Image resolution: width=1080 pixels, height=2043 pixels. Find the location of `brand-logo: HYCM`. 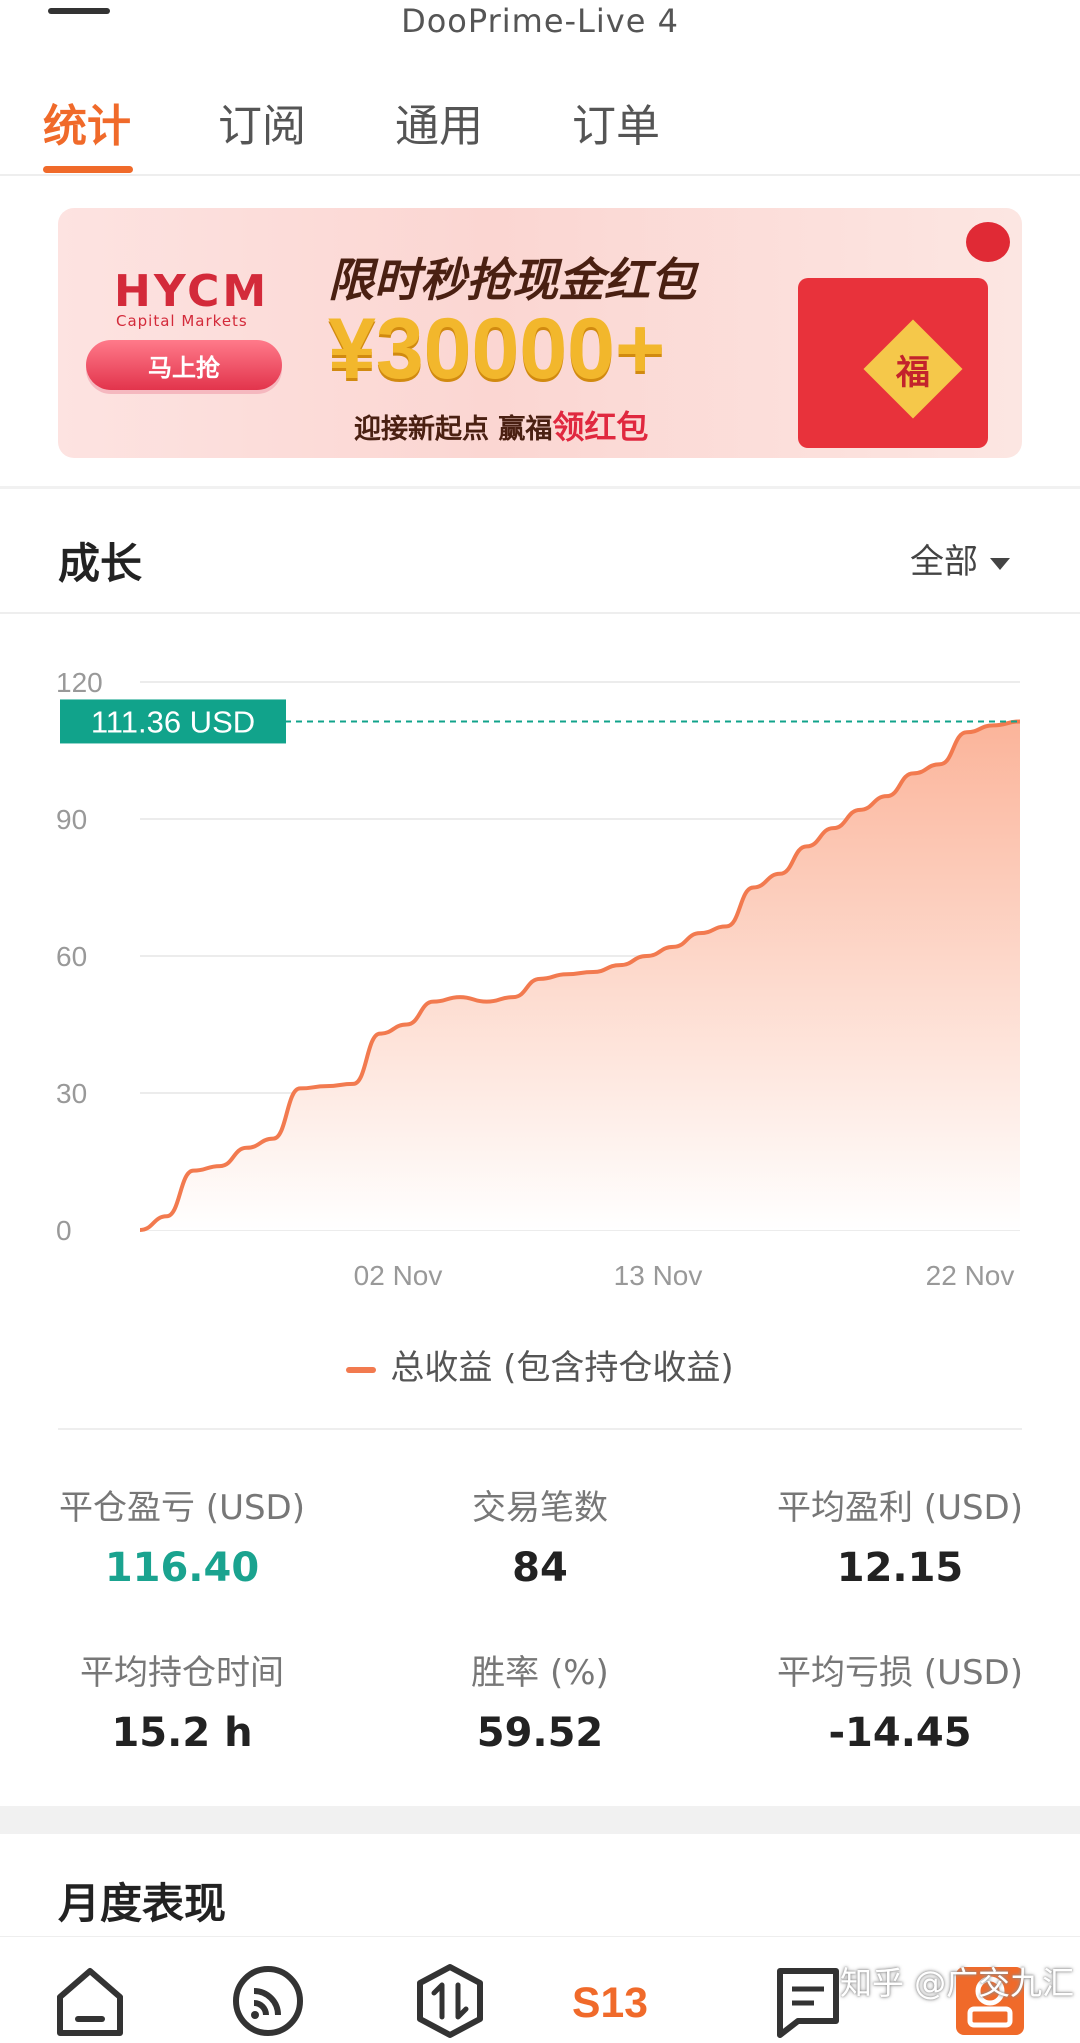

brand-logo: HYCM is located at coordinates (192, 291).